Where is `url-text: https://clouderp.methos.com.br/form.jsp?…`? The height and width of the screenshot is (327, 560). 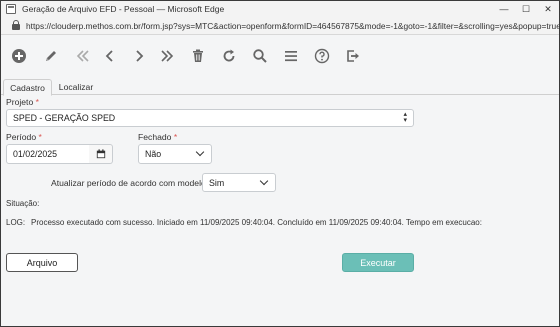 url-text: https://clouderp.methos.com.br/form.jsp?… is located at coordinates (292, 26).